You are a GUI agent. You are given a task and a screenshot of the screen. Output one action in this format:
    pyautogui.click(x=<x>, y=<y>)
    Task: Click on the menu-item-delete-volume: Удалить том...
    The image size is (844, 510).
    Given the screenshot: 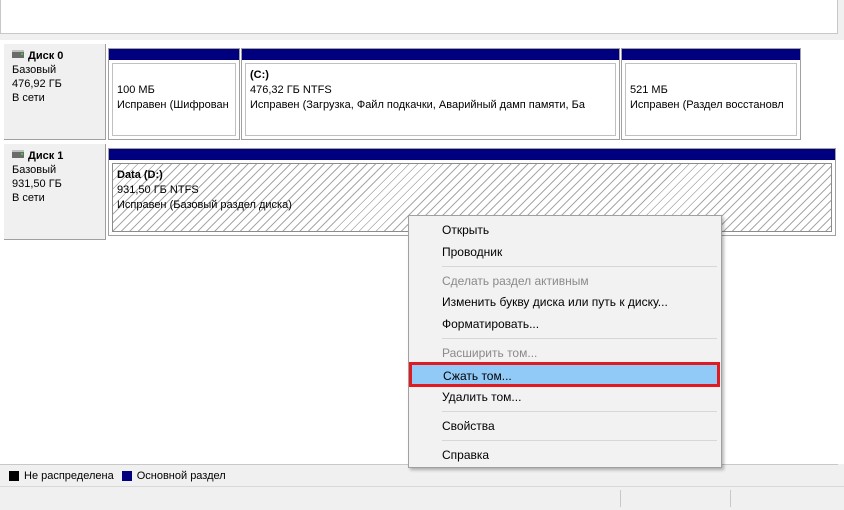 What is the action you would take?
    pyautogui.click(x=565, y=397)
    